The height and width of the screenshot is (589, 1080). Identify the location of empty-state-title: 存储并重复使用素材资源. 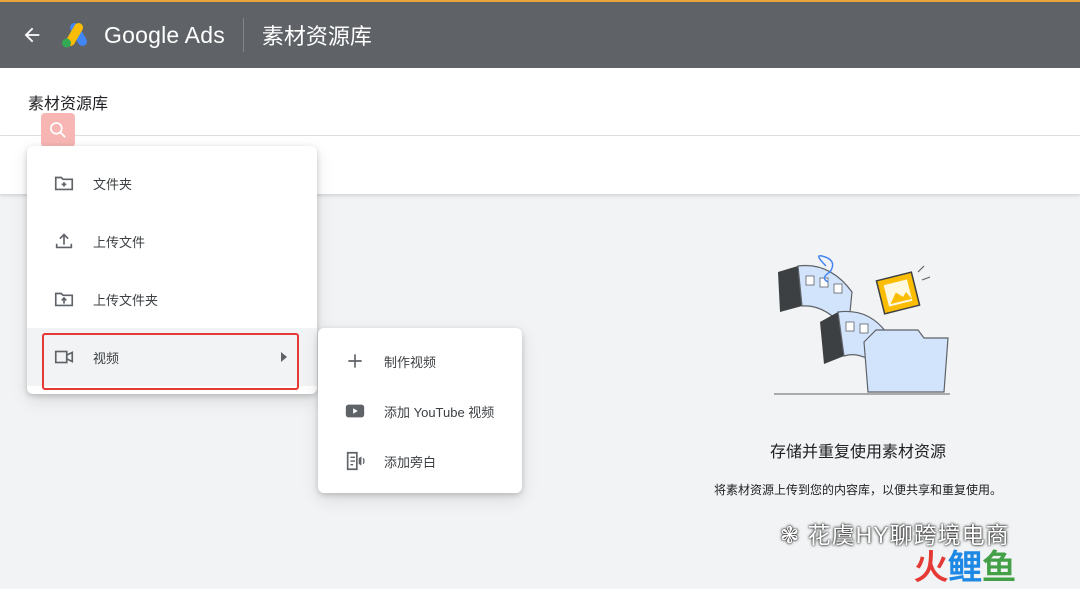
(857, 452).